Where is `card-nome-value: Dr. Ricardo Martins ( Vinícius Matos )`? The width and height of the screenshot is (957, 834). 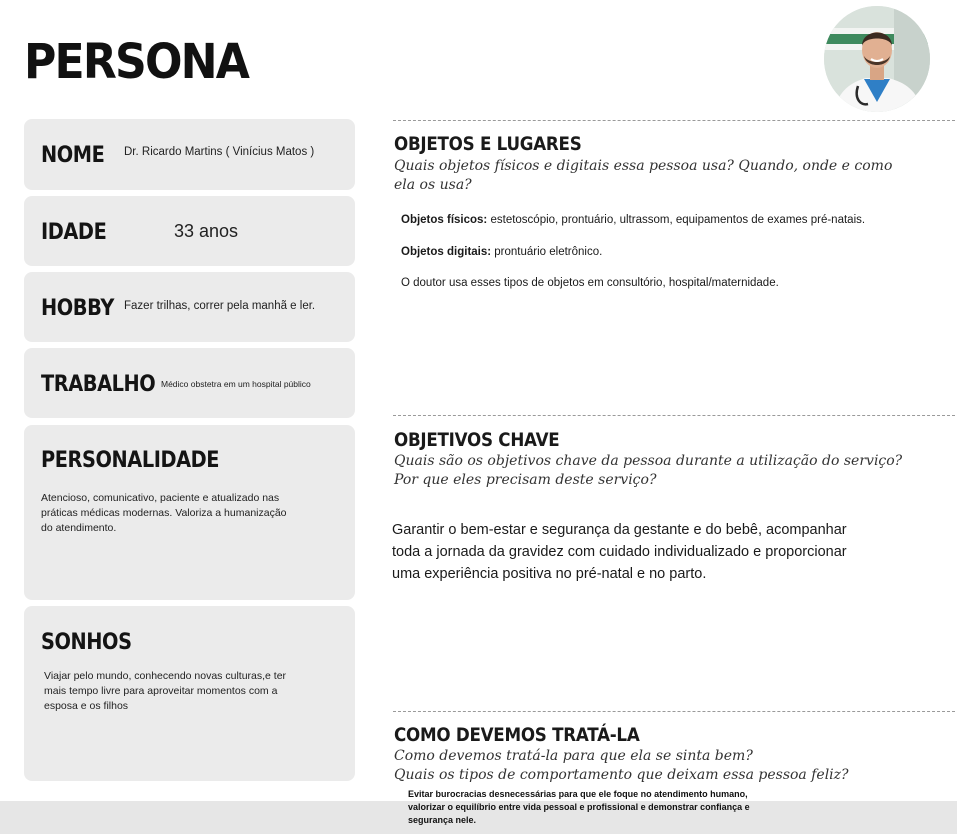 card-nome-value: Dr. Ricardo Martins ( Vinícius Matos ) is located at coordinates (219, 152).